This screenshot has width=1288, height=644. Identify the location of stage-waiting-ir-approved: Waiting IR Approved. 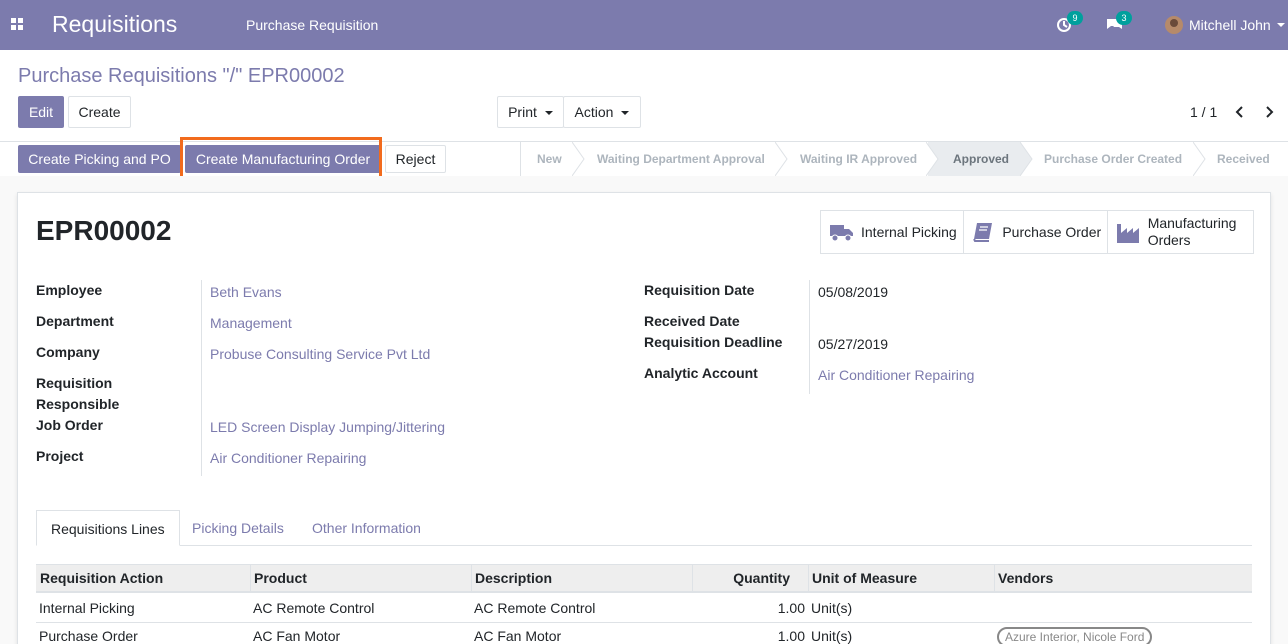
(858, 159).